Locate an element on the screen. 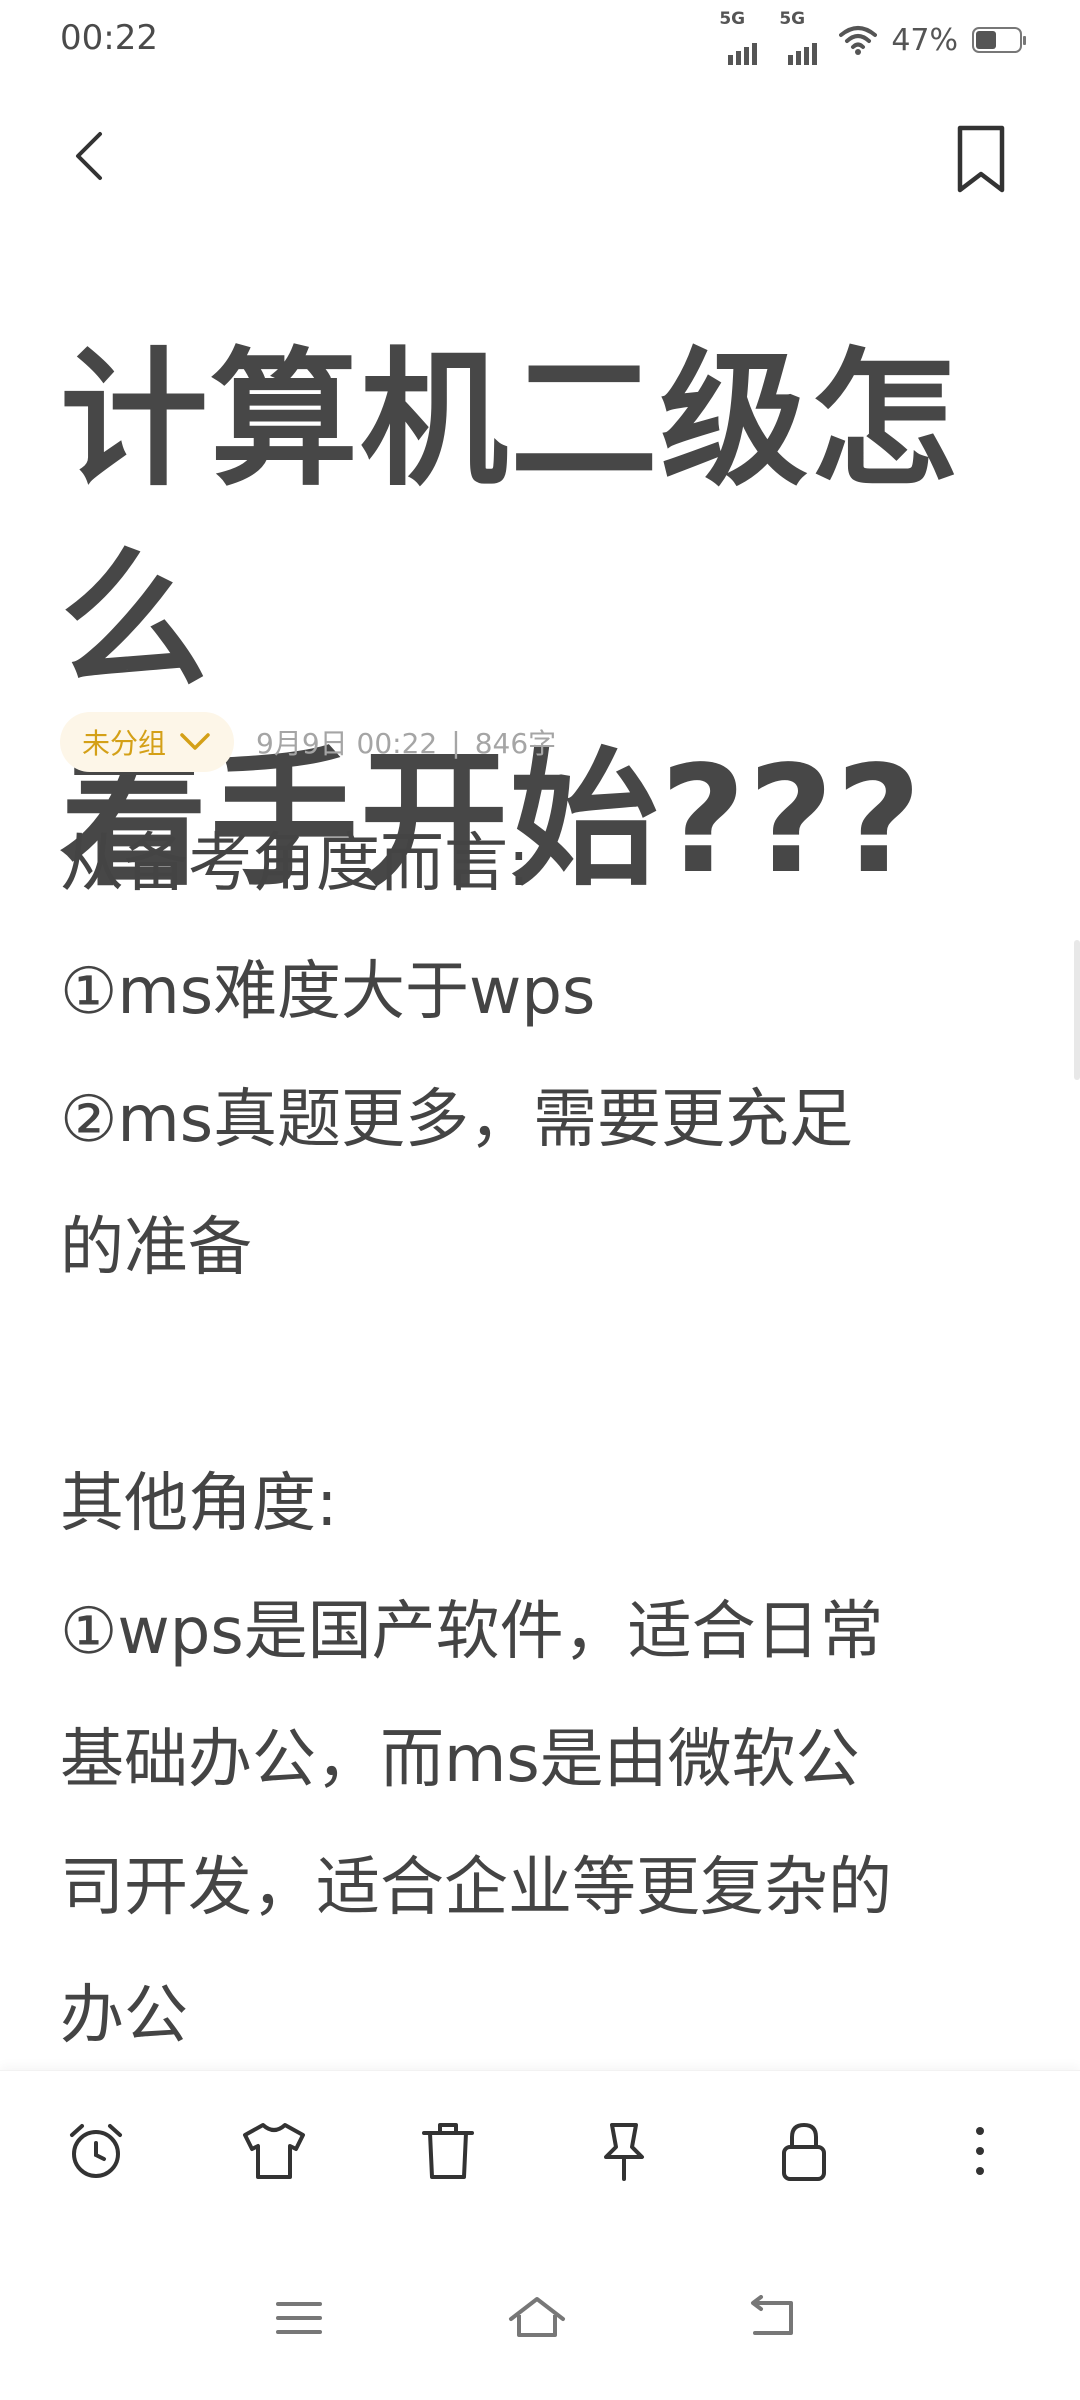 The width and height of the screenshot is (1080, 2400). lock-button is located at coordinates (804, 2151).